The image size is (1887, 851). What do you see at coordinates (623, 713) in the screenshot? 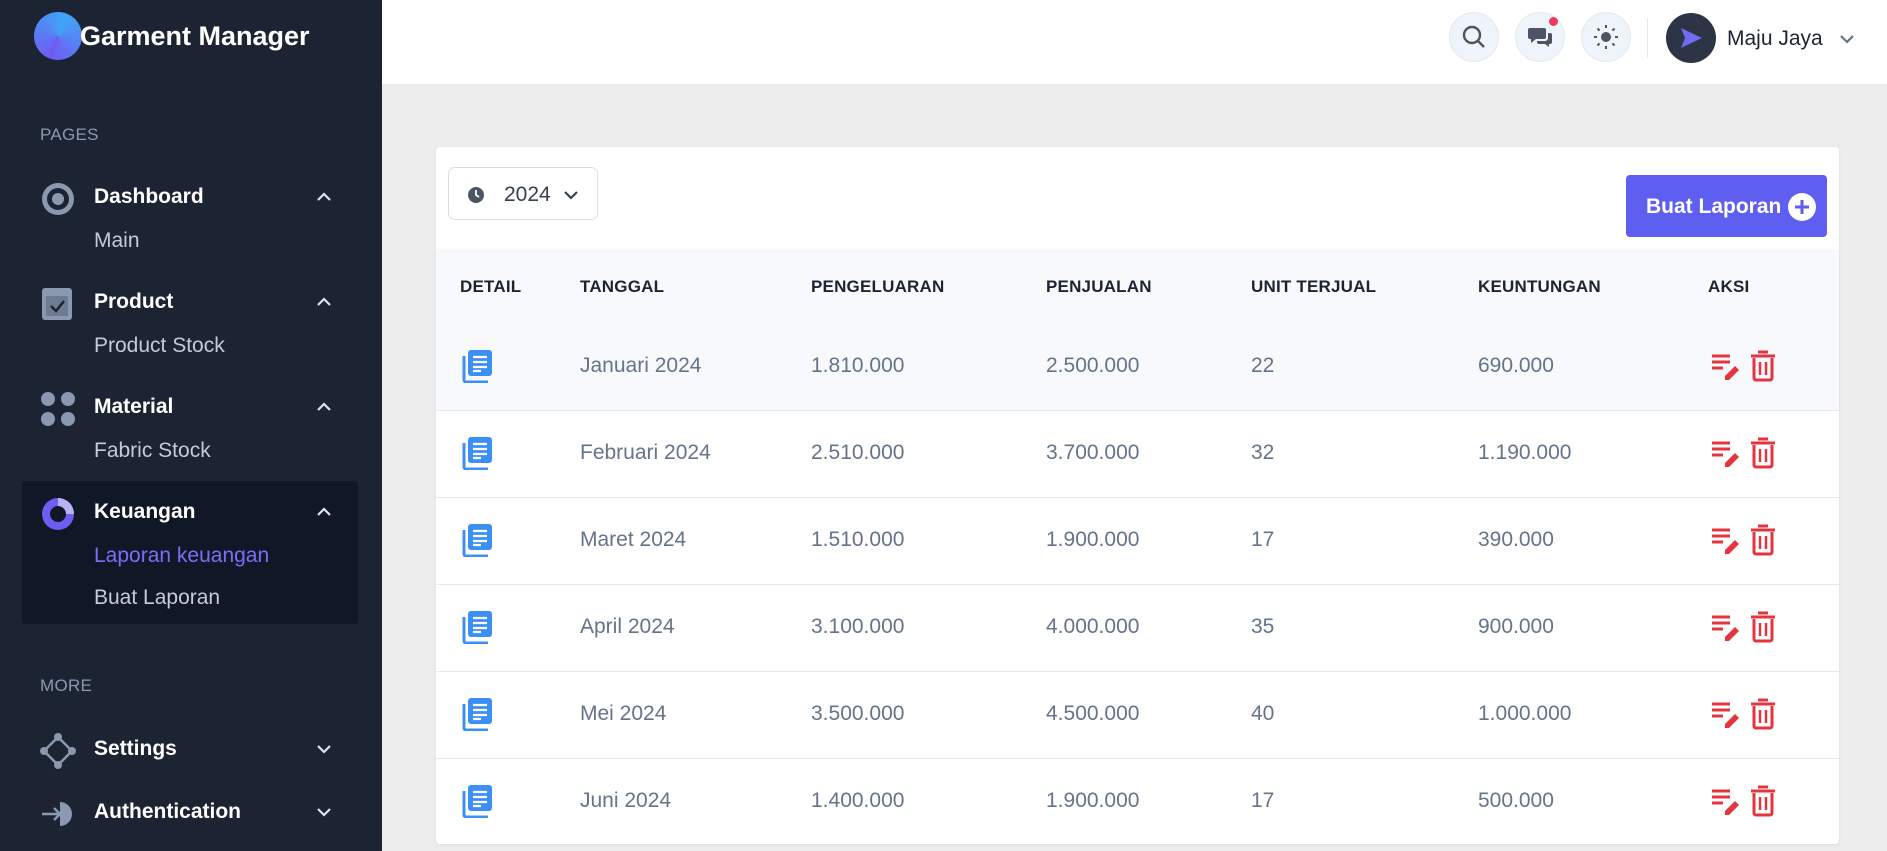
I see `cell-tanggal: Mei 2024` at bounding box center [623, 713].